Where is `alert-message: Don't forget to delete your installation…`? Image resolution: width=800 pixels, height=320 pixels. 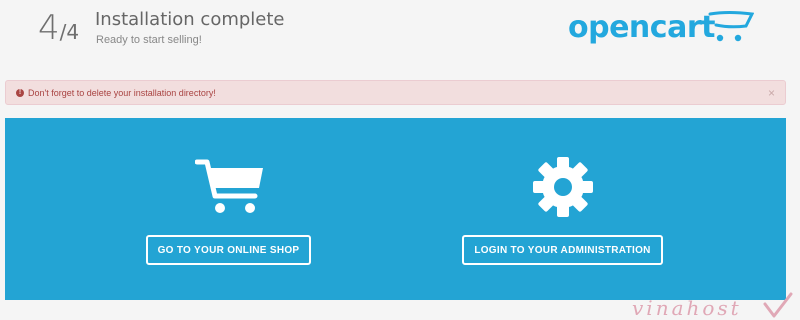
alert-message: Don't forget to delete your installation… is located at coordinates (122, 92).